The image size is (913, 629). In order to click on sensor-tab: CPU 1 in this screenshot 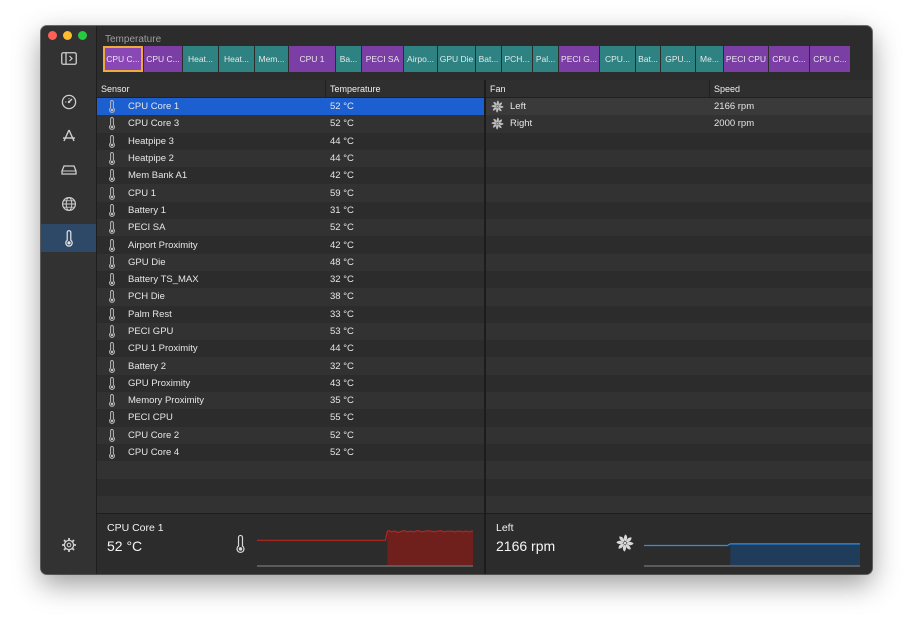, I will do `click(312, 59)`.